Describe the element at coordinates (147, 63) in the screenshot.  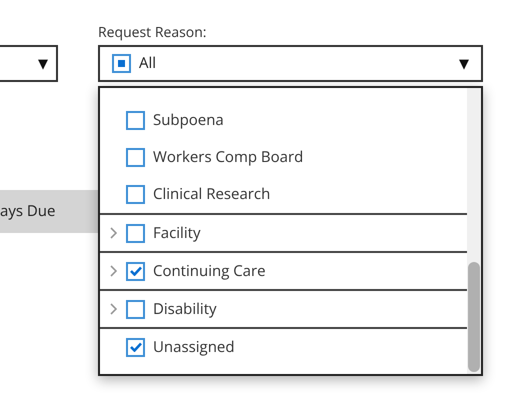
I see `select-value: All` at that location.